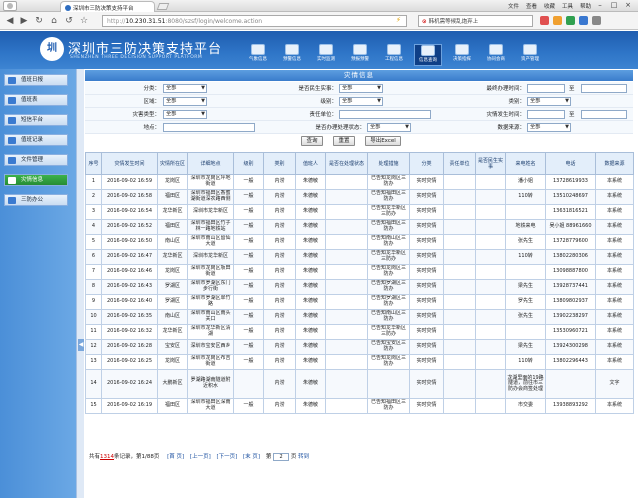  Describe the element at coordinates (81, 345) in the screenshot. I see `collapse-arrow-icon: ◀` at that location.